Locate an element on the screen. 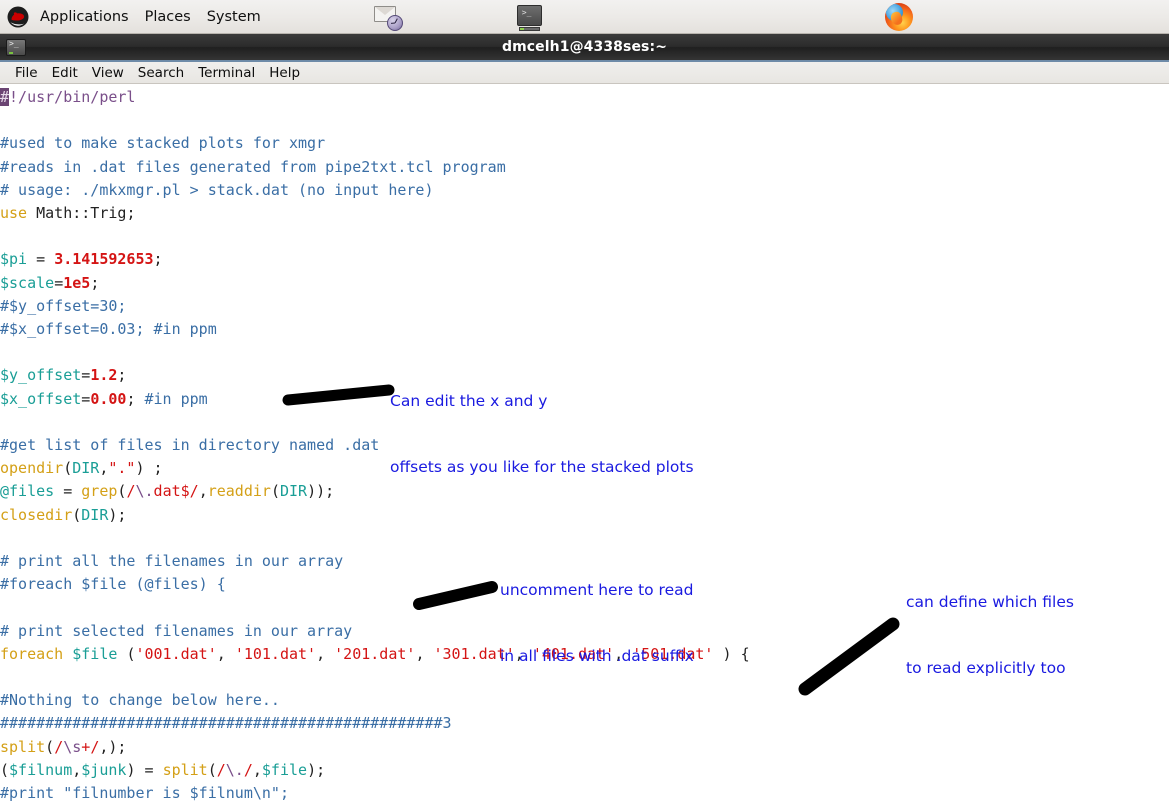 The height and width of the screenshot is (809, 1169). panel-menu-system: System is located at coordinates (234, 17).